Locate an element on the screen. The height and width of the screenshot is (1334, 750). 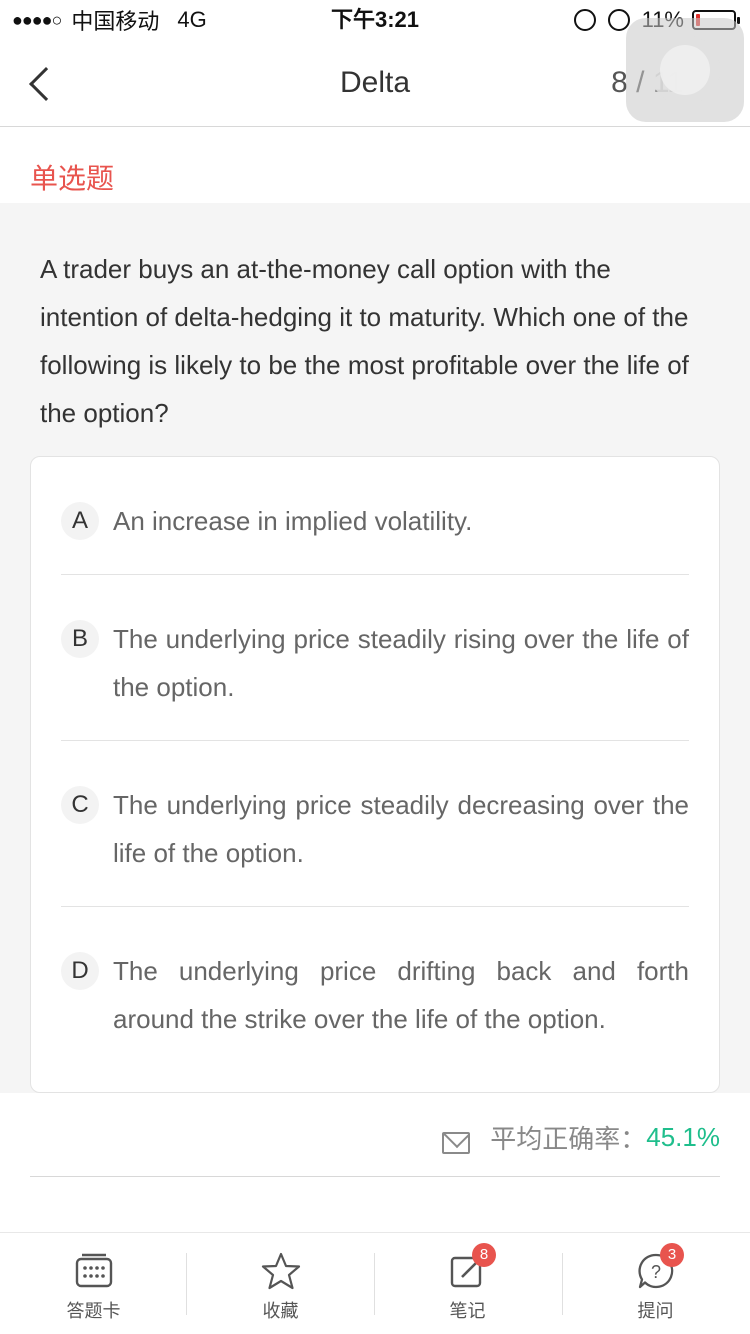
question-type-bar: 单选题 is located at coordinates (375, 173).